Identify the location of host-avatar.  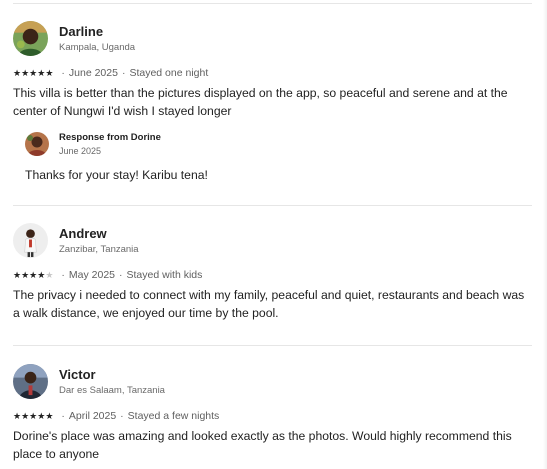
(37, 144).